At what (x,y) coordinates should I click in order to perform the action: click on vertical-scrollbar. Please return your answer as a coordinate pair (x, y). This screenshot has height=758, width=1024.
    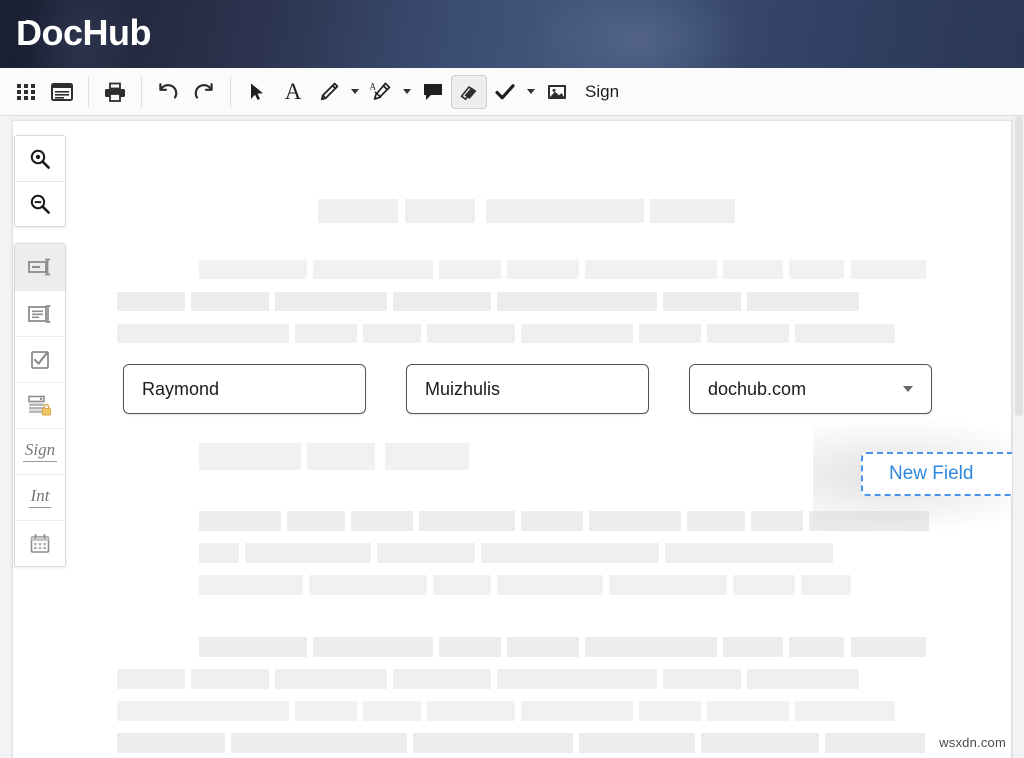
    Looking at the image, I should click on (1018, 437).